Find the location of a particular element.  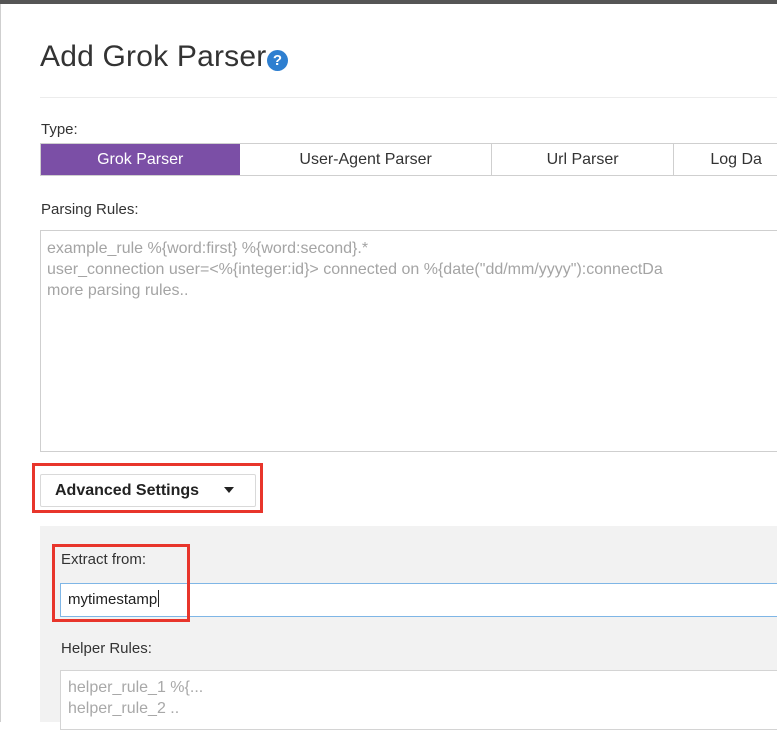

type-option-user-agent-parser: User-Agent Parser is located at coordinates (366, 159).